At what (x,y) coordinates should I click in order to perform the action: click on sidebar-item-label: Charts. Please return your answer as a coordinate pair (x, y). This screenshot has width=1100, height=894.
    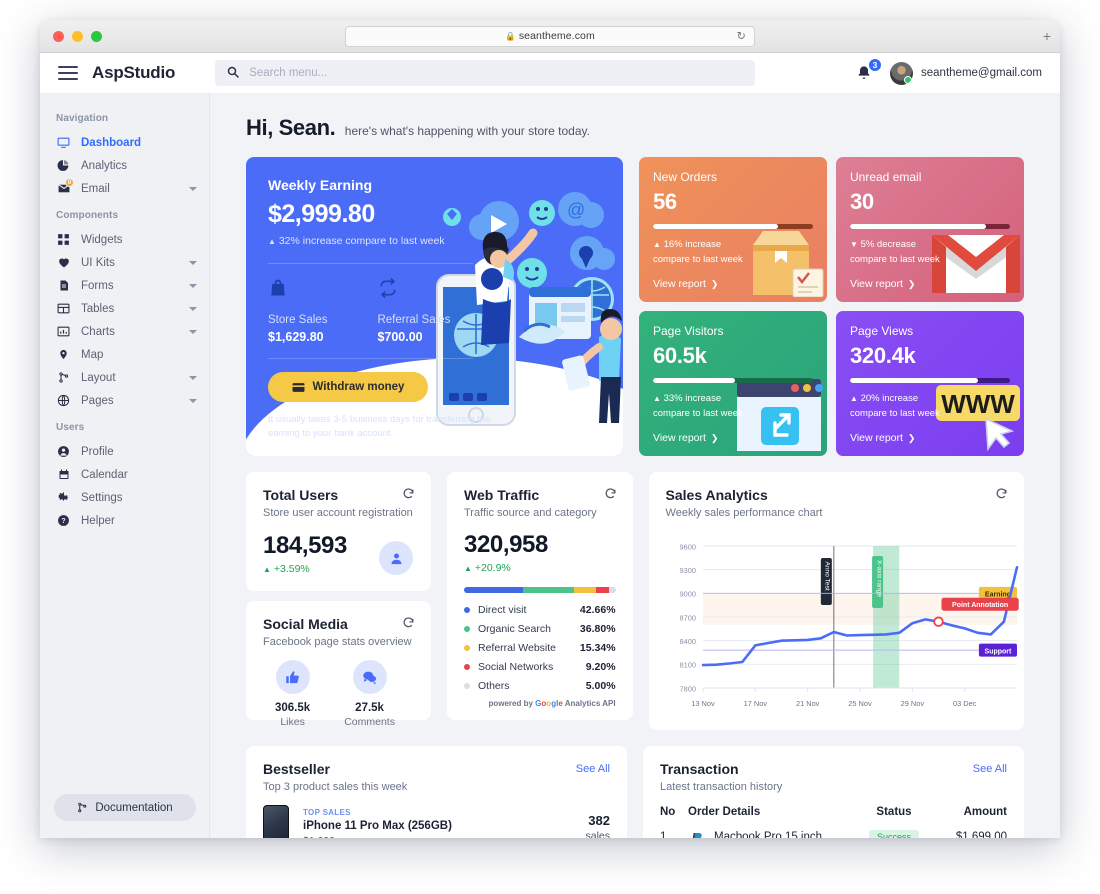
    Looking at the image, I should click on (98, 331).